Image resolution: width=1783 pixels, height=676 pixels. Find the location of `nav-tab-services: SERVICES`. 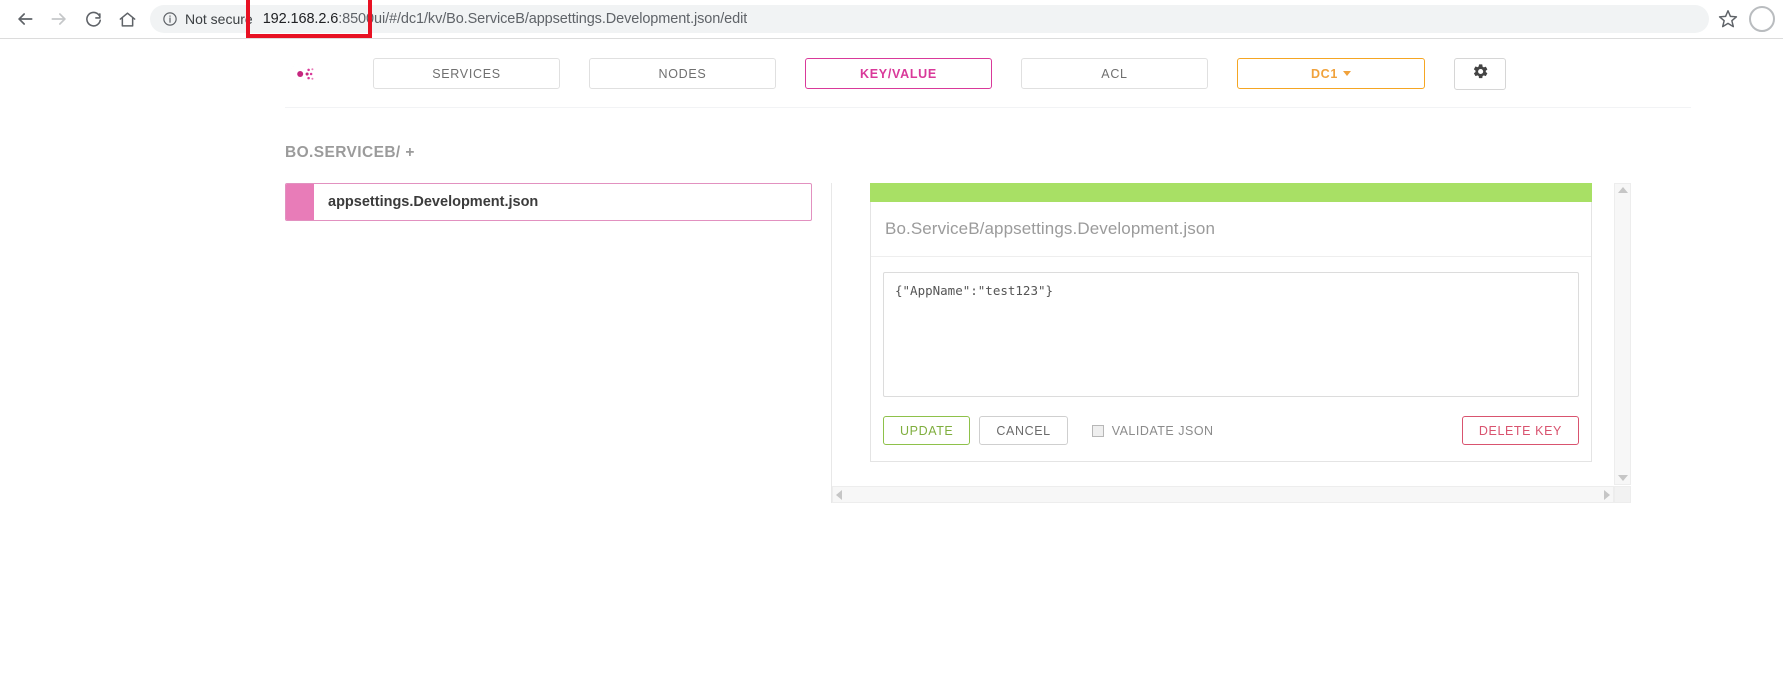

nav-tab-services: SERVICES is located at coordinates (466, 73).